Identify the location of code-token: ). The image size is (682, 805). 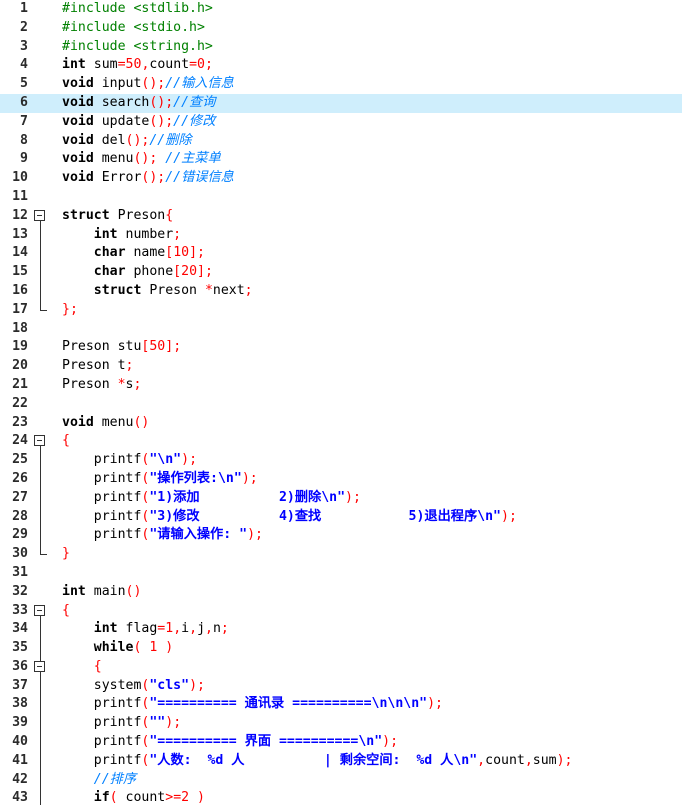
(169, 648).